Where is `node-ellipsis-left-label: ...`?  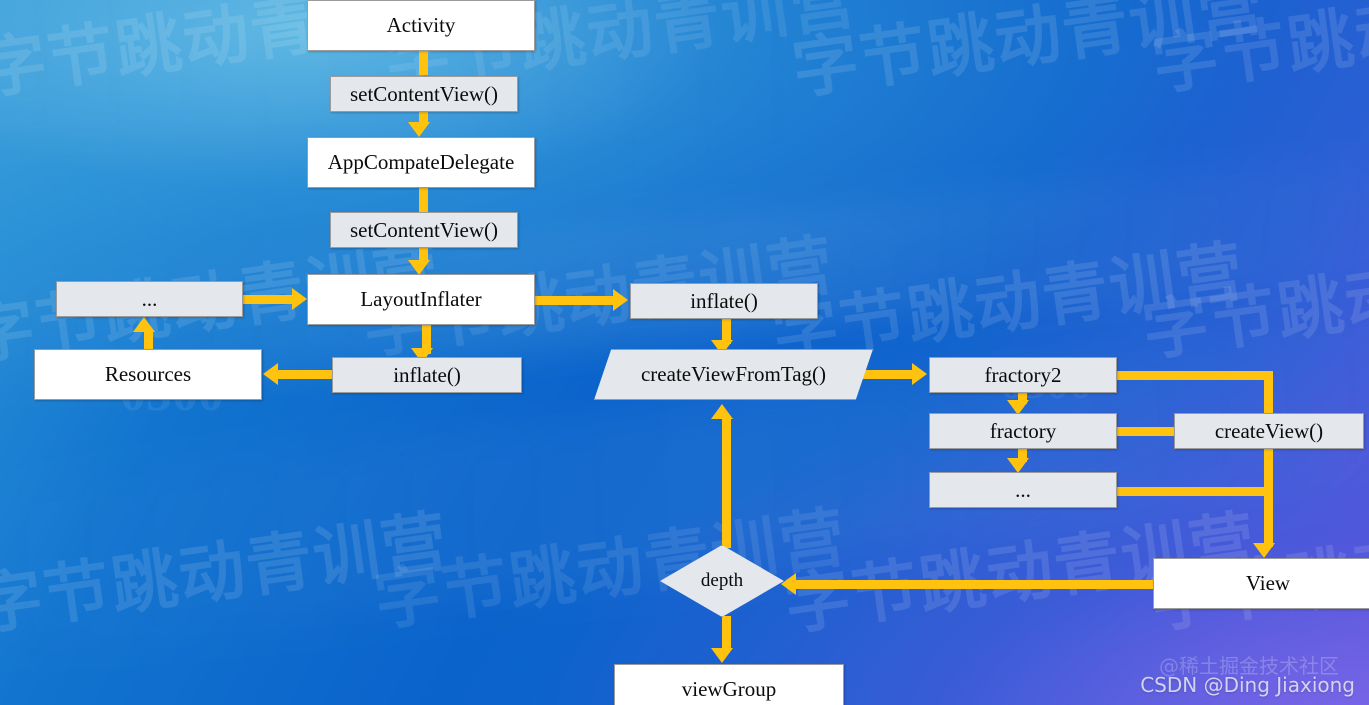
node-ellipsis-left-label: ... is located at coordinates (149, 298).